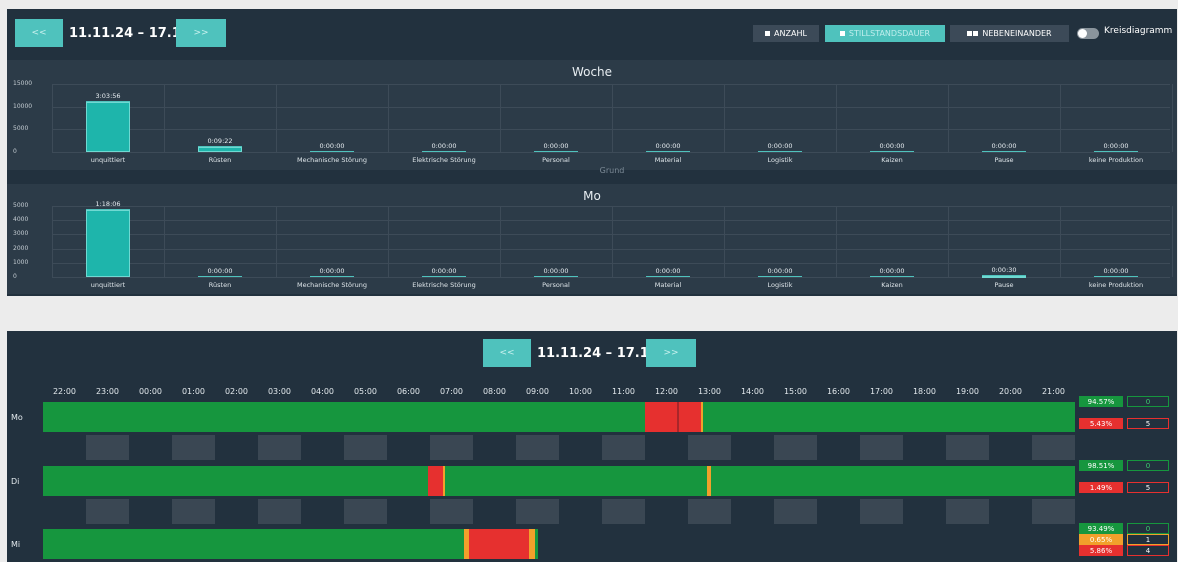 The width and height of the screenshot is (1178, 562). What do you see at coordinates (1101, 423) in the screenshot?
I see `stat-percent: 5.43%` at bounding box center [1101, 423].